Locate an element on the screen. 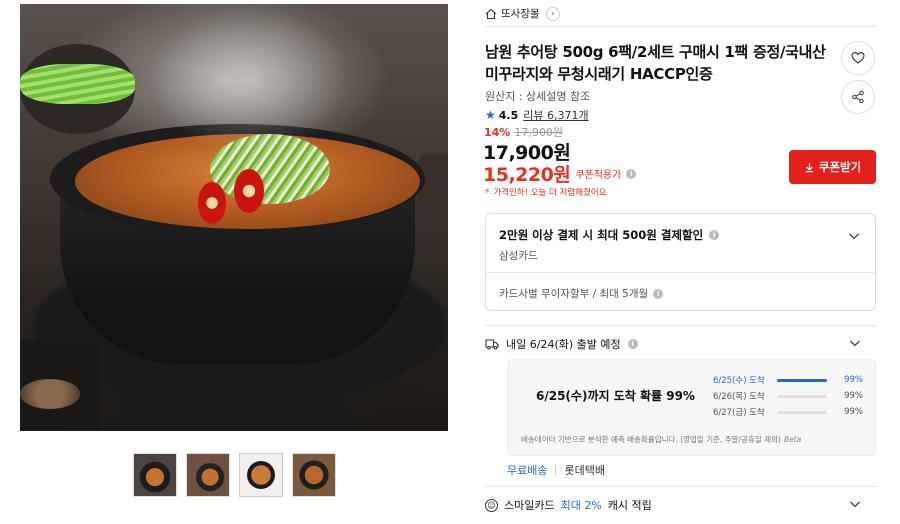 Image resolution: width=900 pixels, height=524 pixels. prediction-date: 6/27(금) 도착 is located at coordinates (739, 413).